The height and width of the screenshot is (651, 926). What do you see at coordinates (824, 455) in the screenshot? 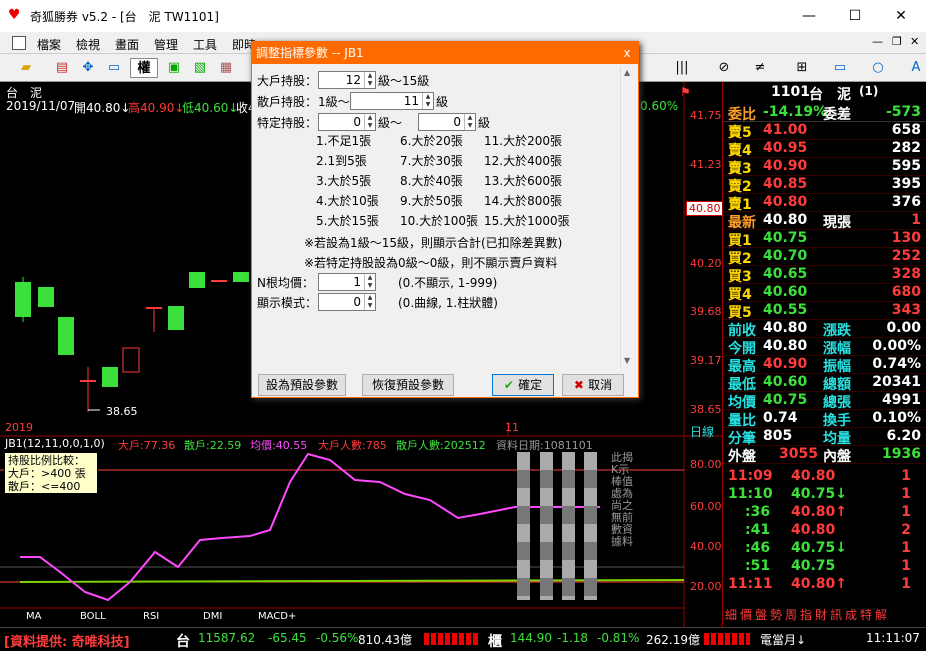
I see `outin-row: 外盤 3055 內盤 1936` at bounding box center [824, 455].